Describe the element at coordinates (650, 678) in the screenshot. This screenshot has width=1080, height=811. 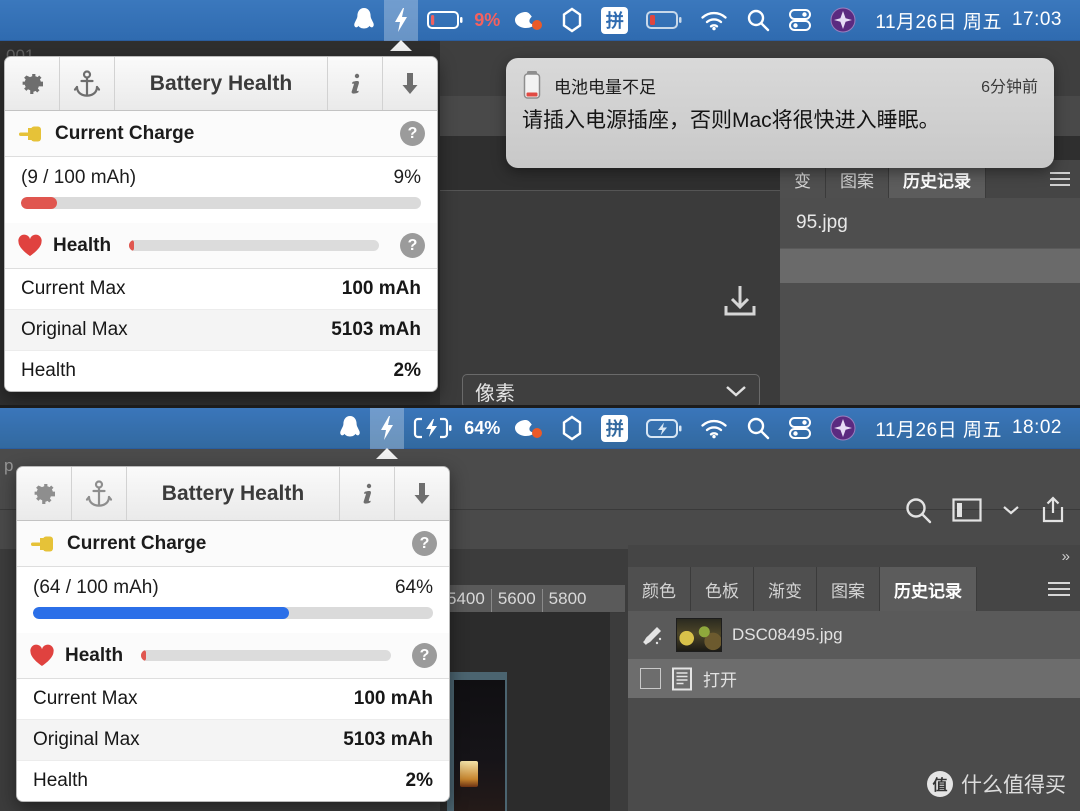
I see `history-checkbox` at that location.